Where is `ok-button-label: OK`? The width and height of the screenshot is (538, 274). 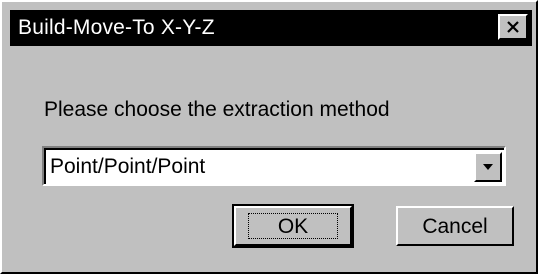 ok-button-label: OK is located at coordinates (293, 226).